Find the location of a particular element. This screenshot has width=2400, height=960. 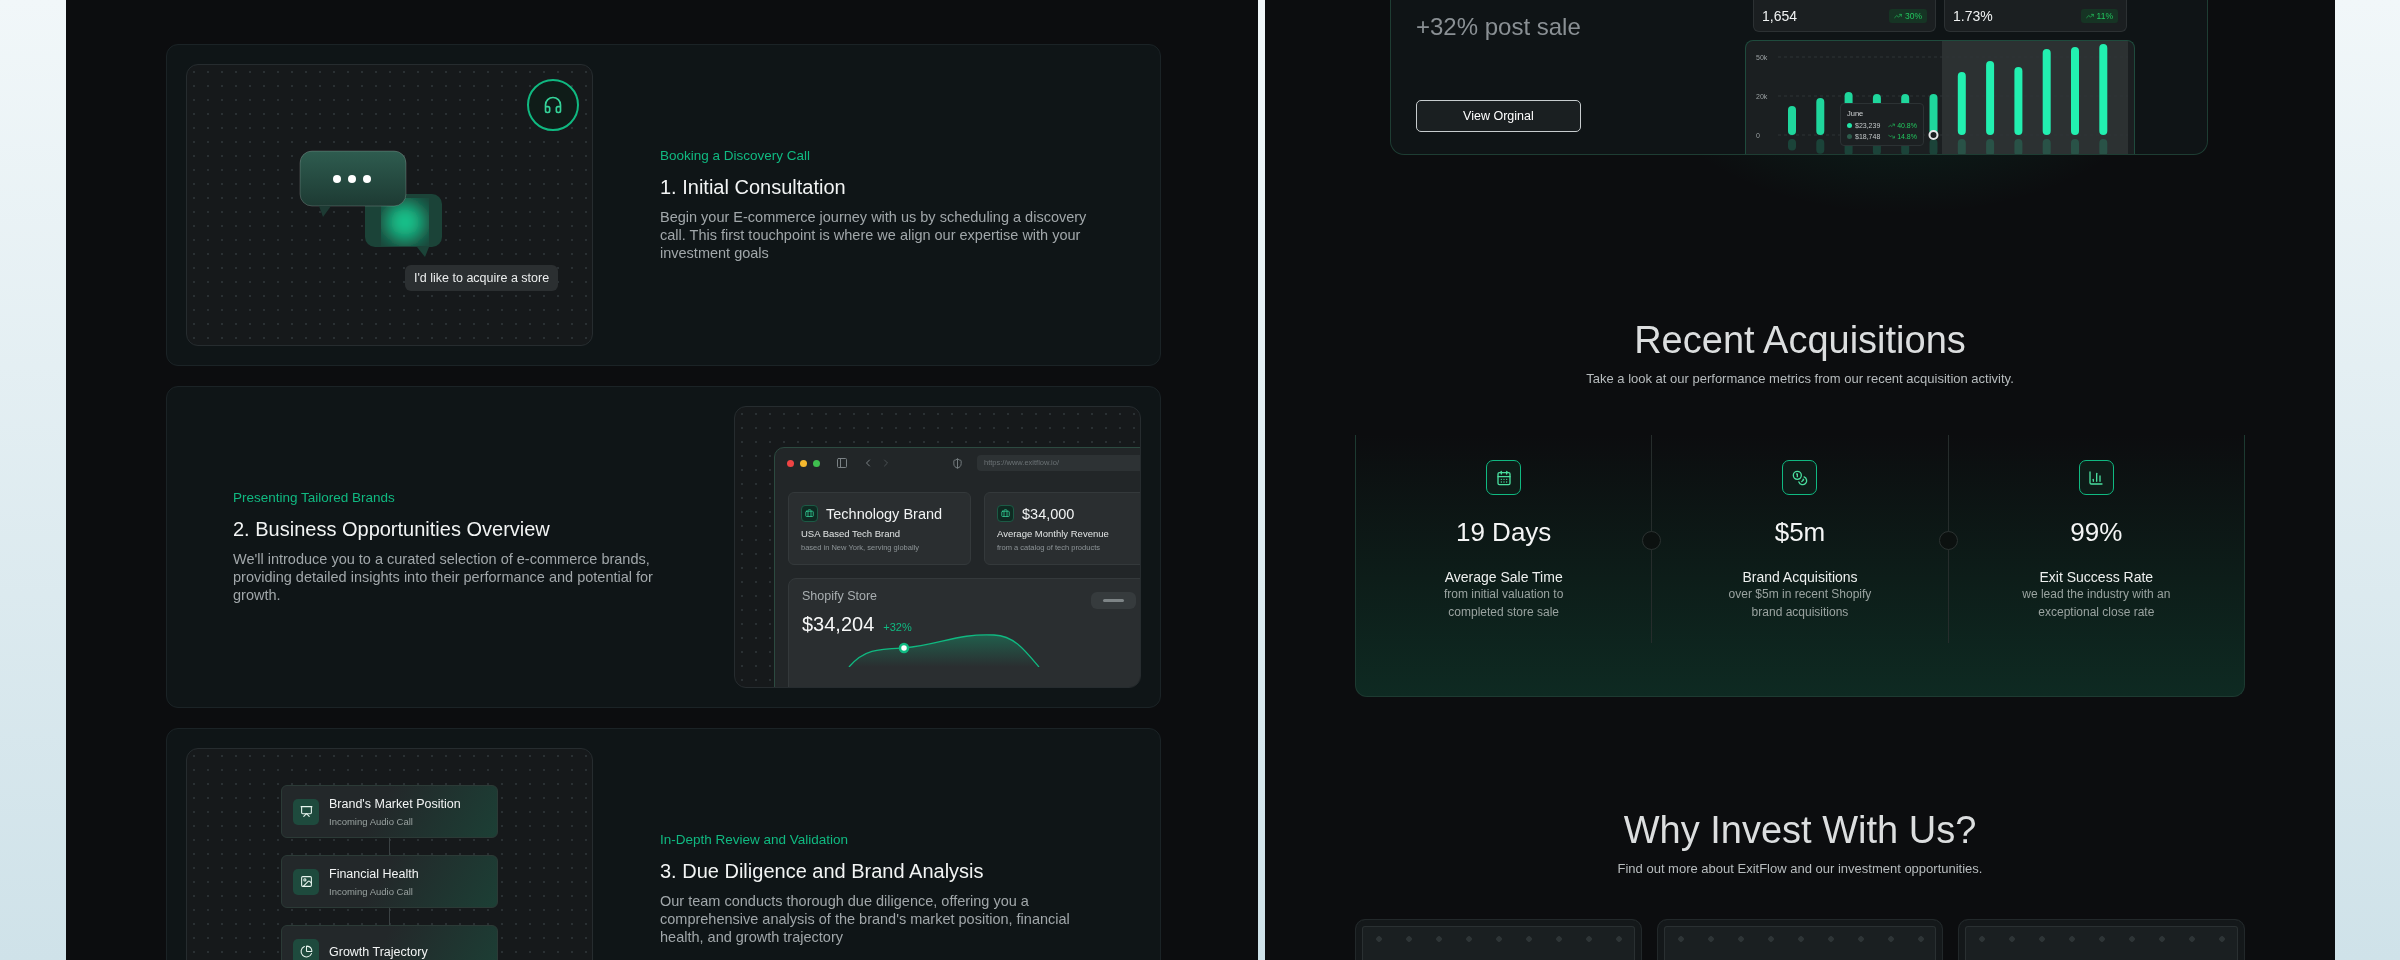

change-badge: 30% is located at coordinates (1908, 15).